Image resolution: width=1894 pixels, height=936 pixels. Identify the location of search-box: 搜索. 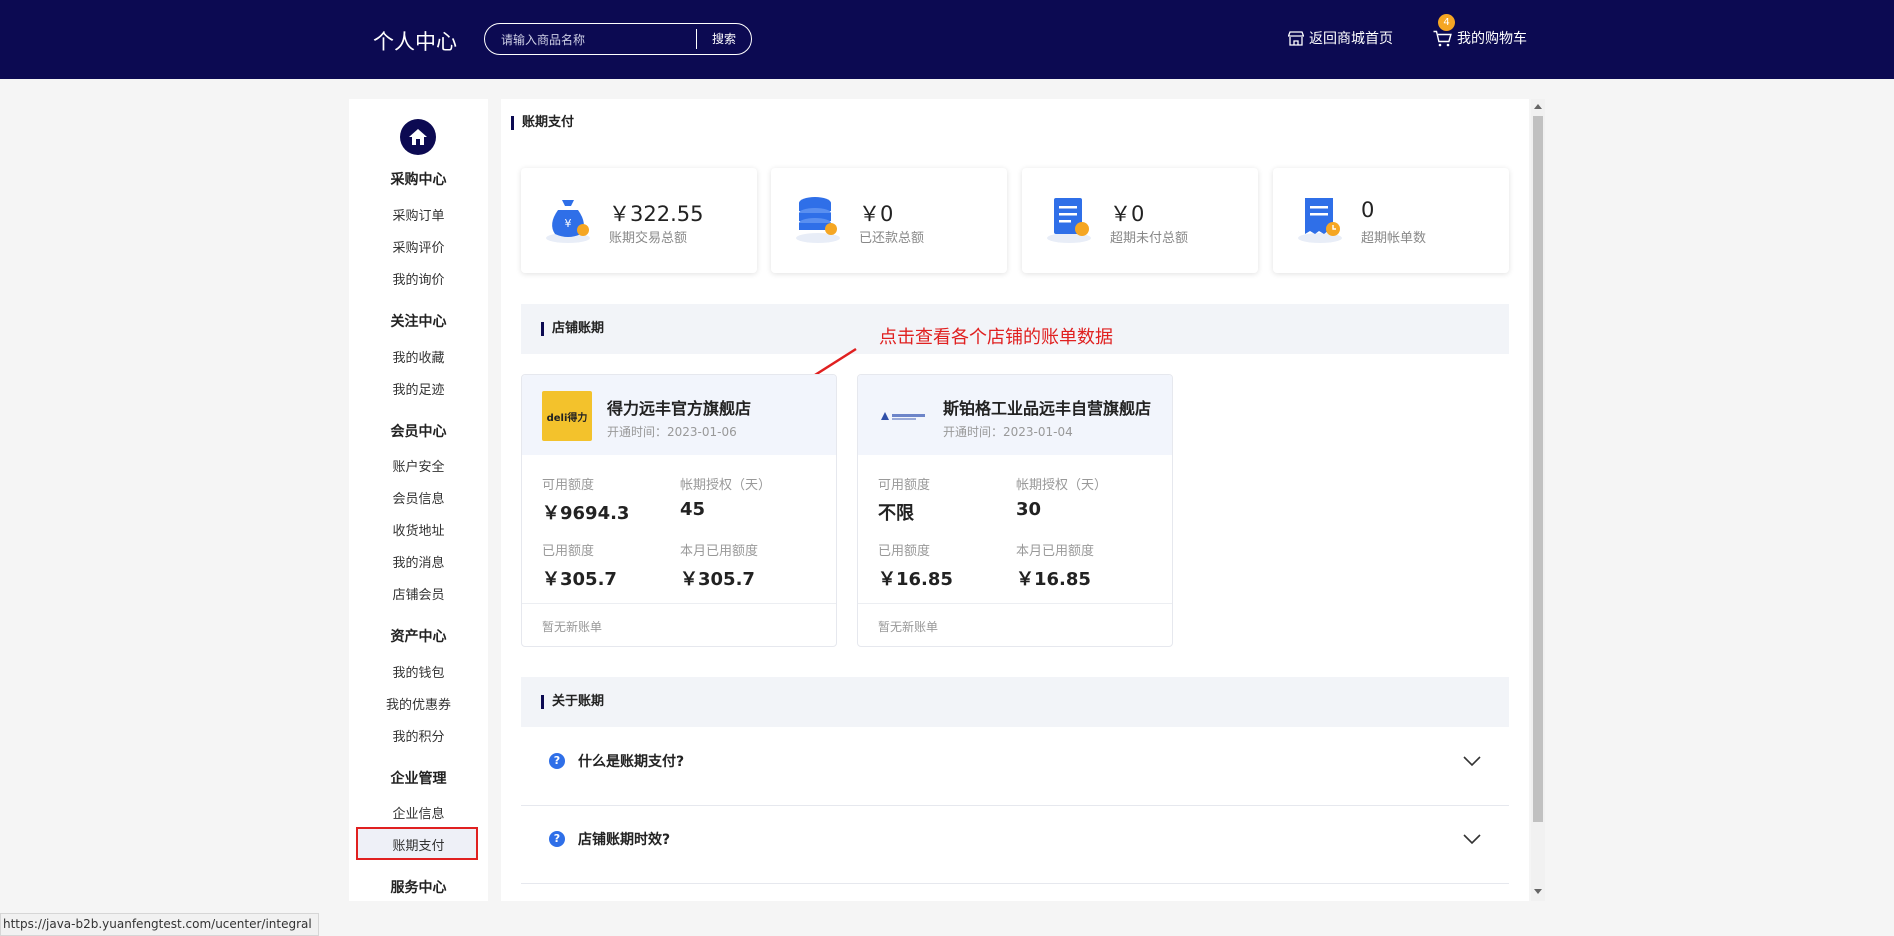
(618, 39).